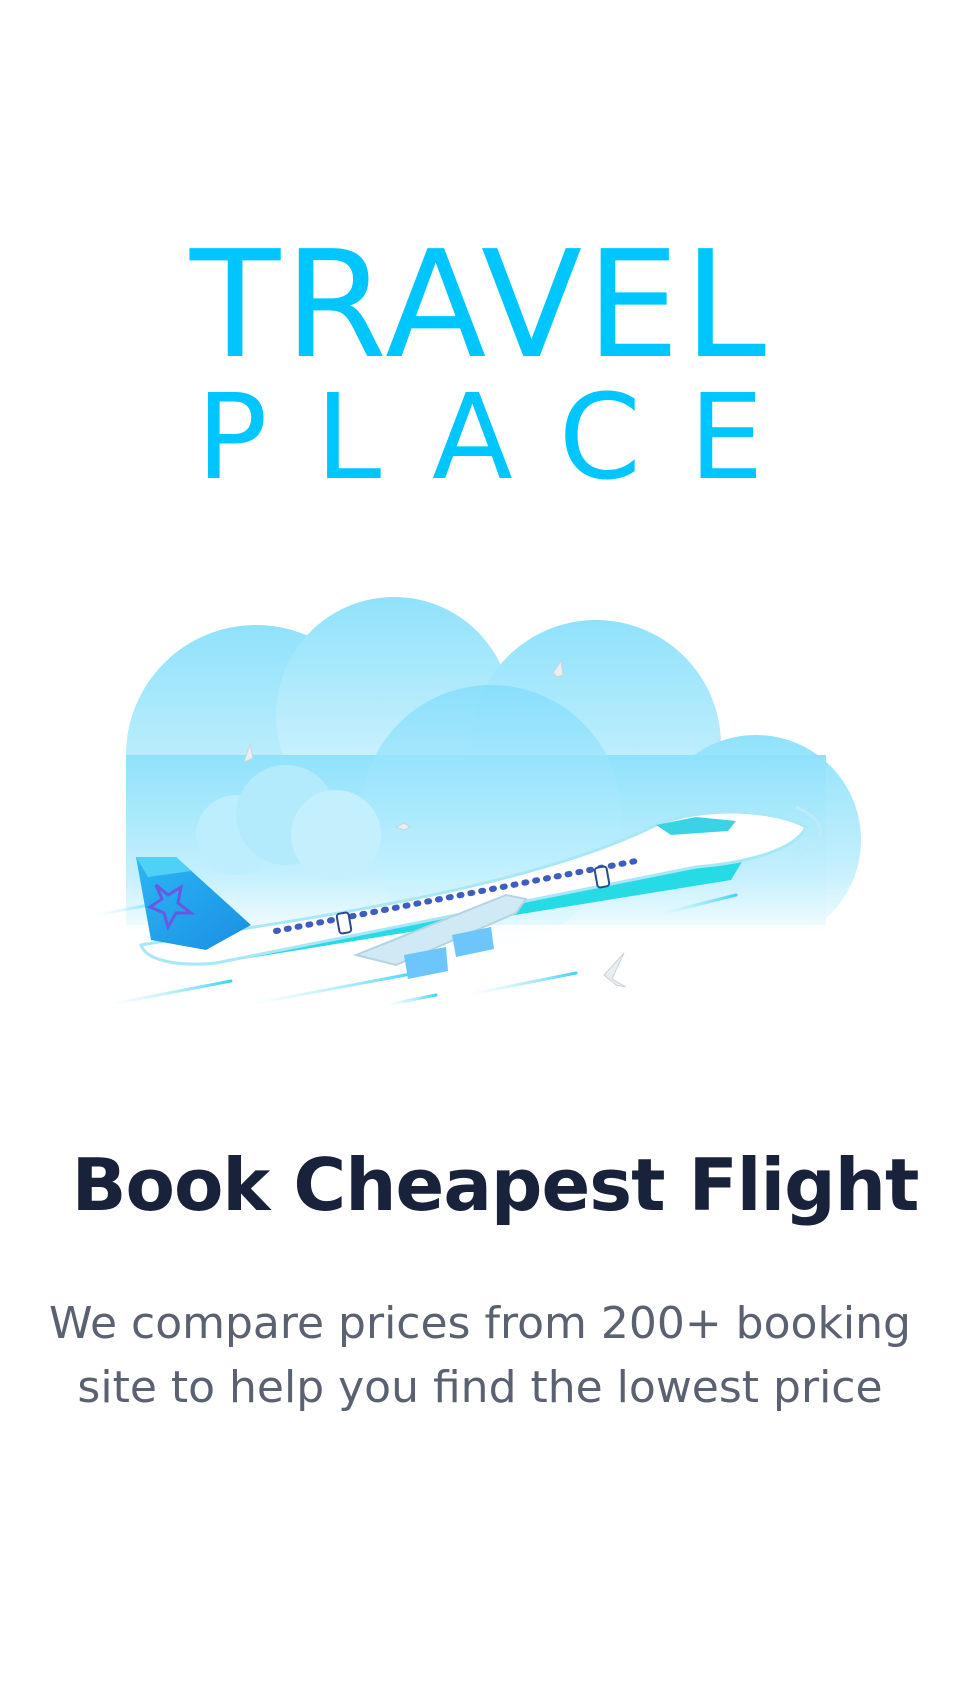  Describe the element at coordinates (504, 437) in the screenshot. I see `logo-line-place: PLACE` at that location.